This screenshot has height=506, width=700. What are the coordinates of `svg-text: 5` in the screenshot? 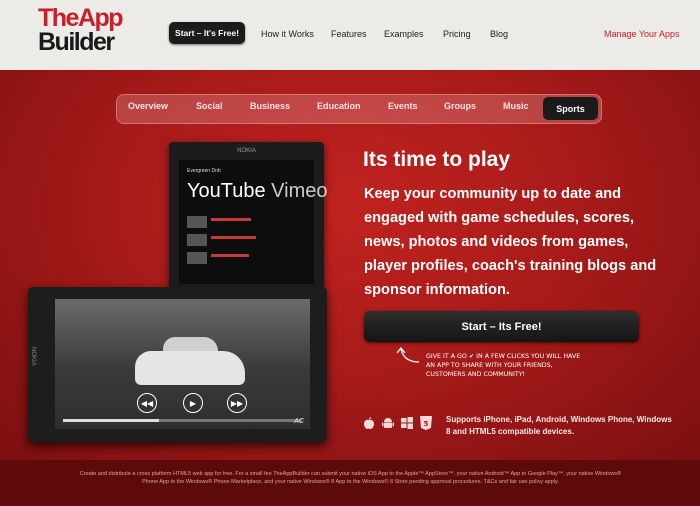 It's located at (426, 424).